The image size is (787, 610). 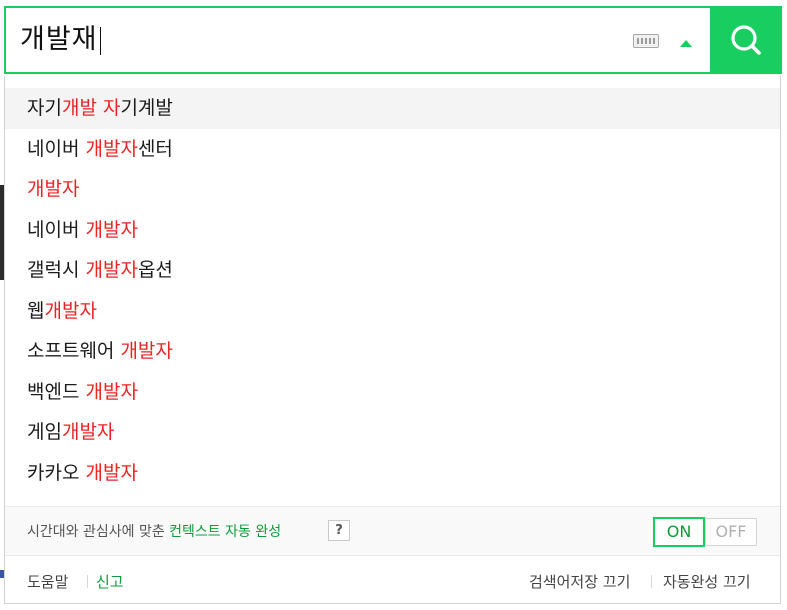 What do you see at coordinates (392, 311) in the screenshot?
I see `suggestion-item: 웹개발자` at bounding box center [392, 311].